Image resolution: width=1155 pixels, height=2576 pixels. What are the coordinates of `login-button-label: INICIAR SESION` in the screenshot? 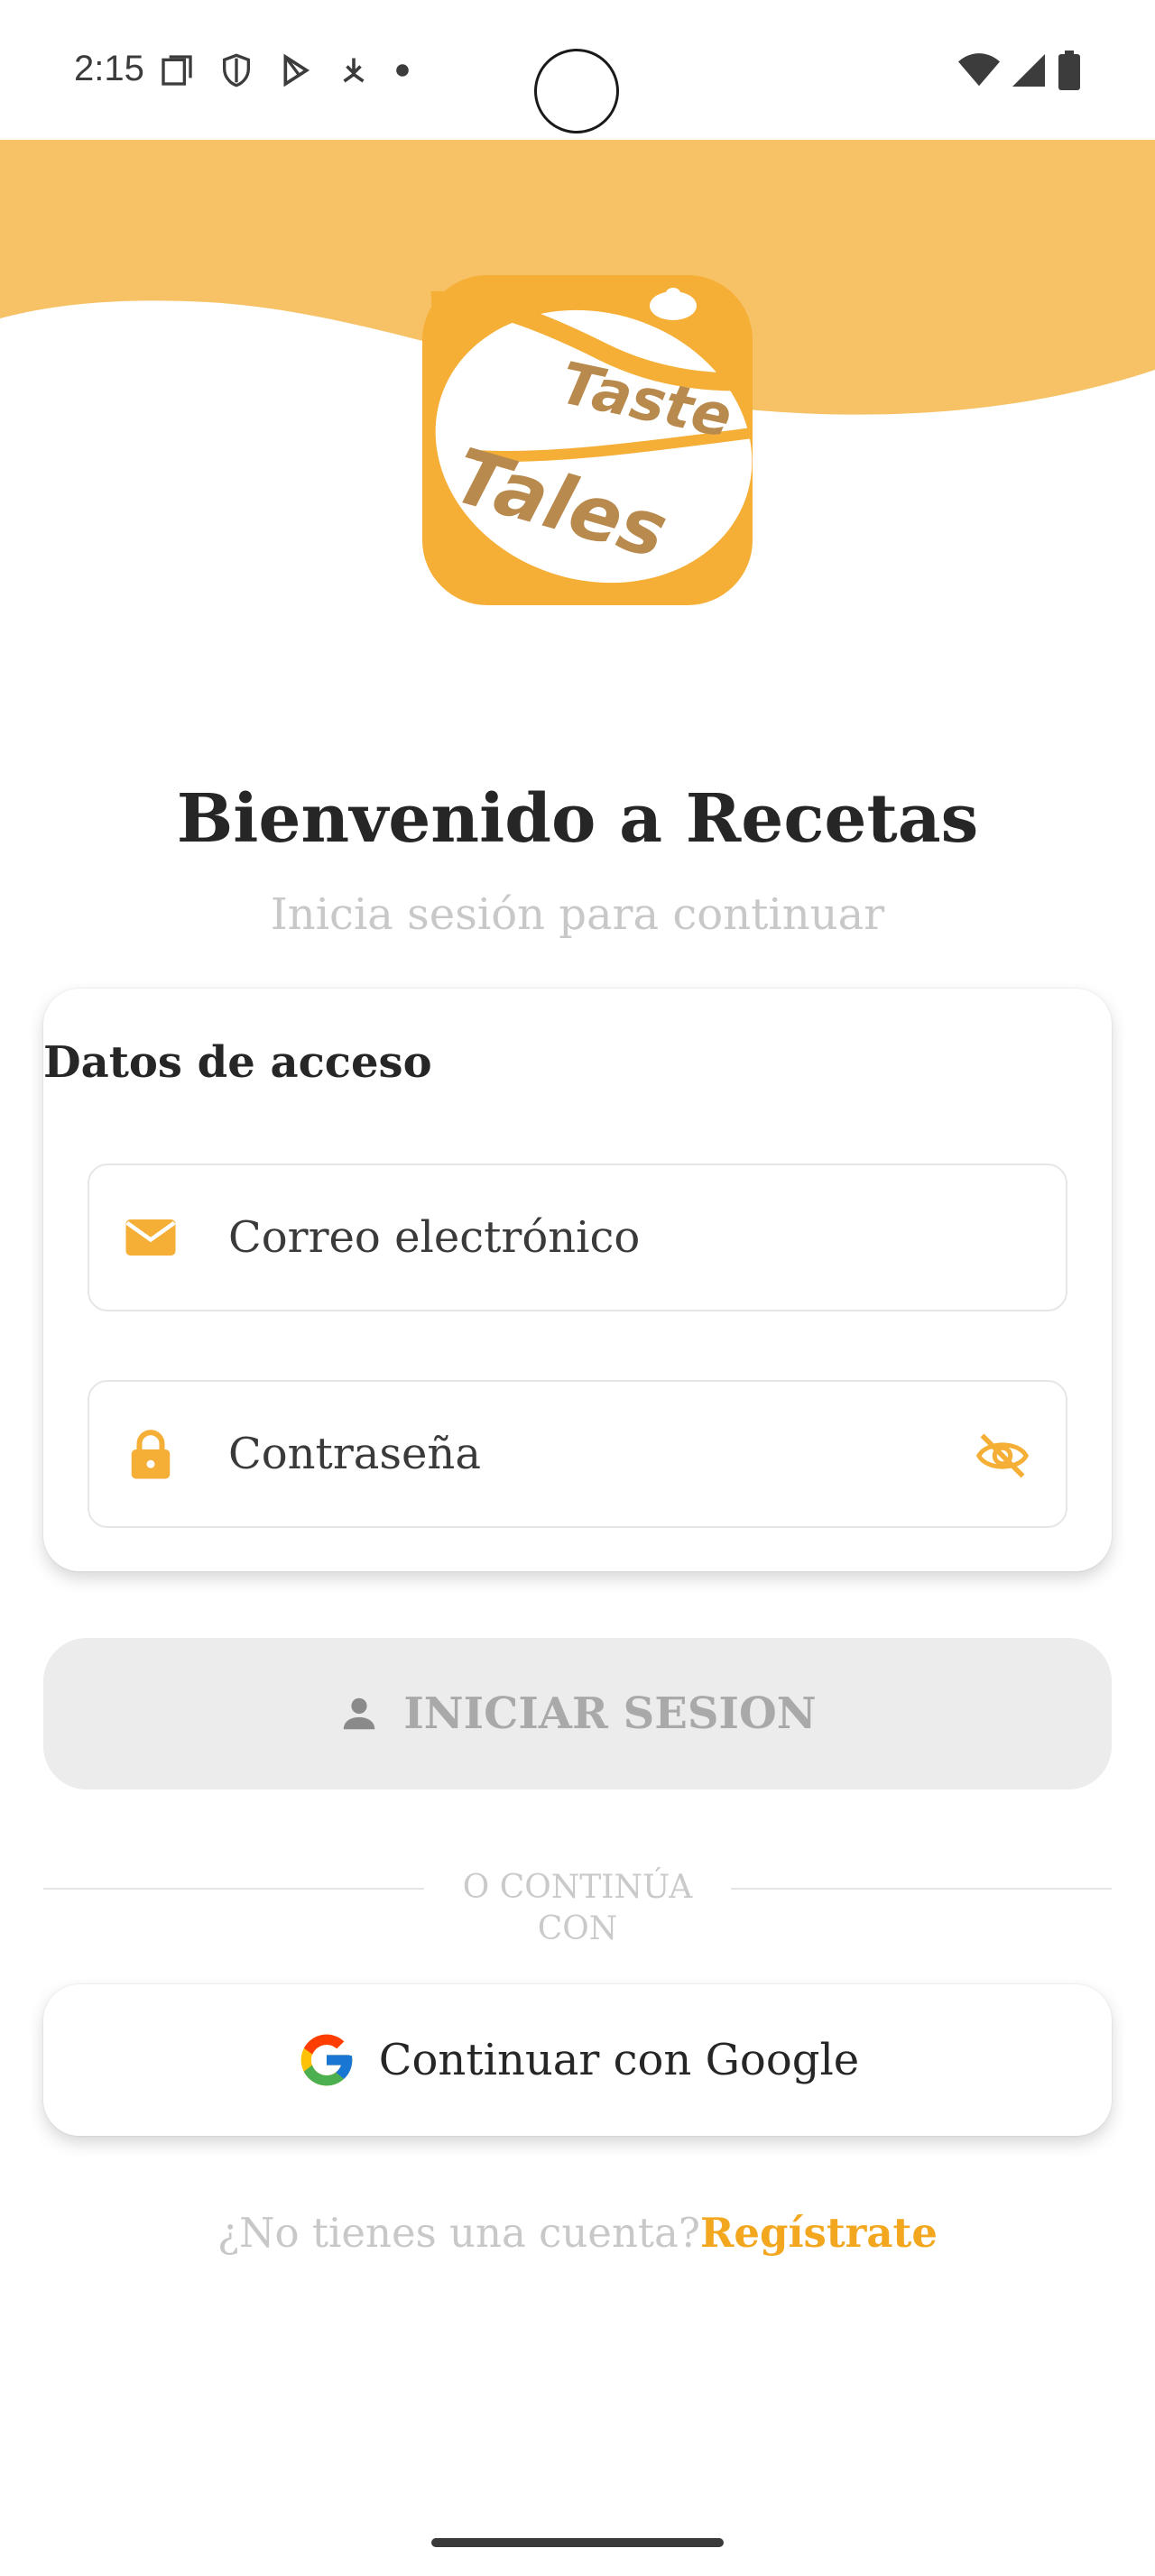 It's located at (610, 1713).